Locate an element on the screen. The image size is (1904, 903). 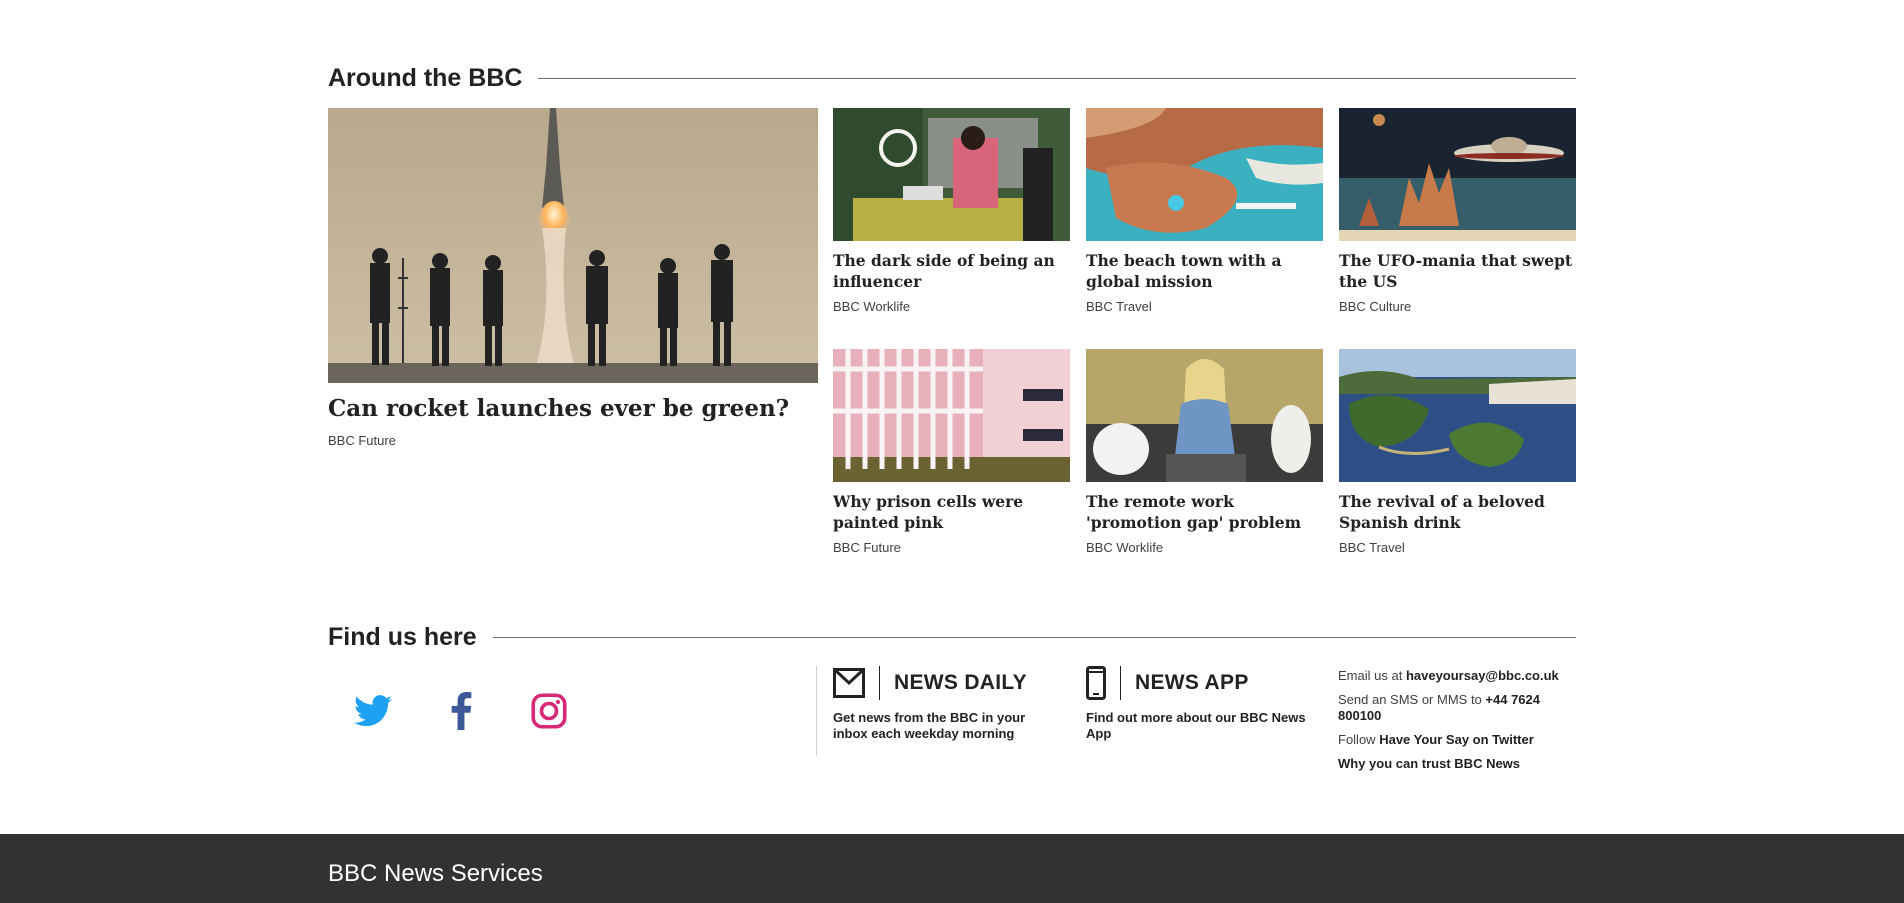
section-header: Around the BBC is located at coordinates (952, 78).